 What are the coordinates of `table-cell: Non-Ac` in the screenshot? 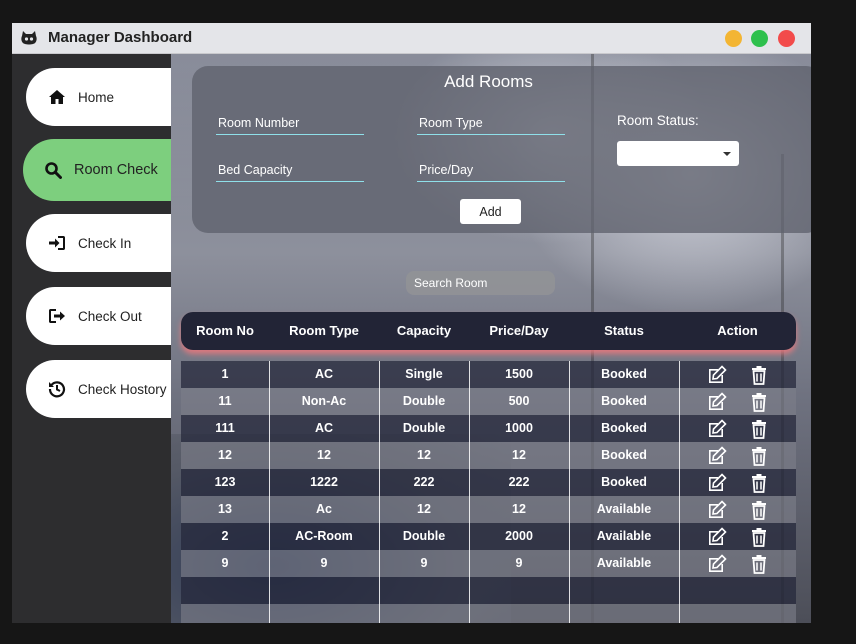 It's located at (324, 401).